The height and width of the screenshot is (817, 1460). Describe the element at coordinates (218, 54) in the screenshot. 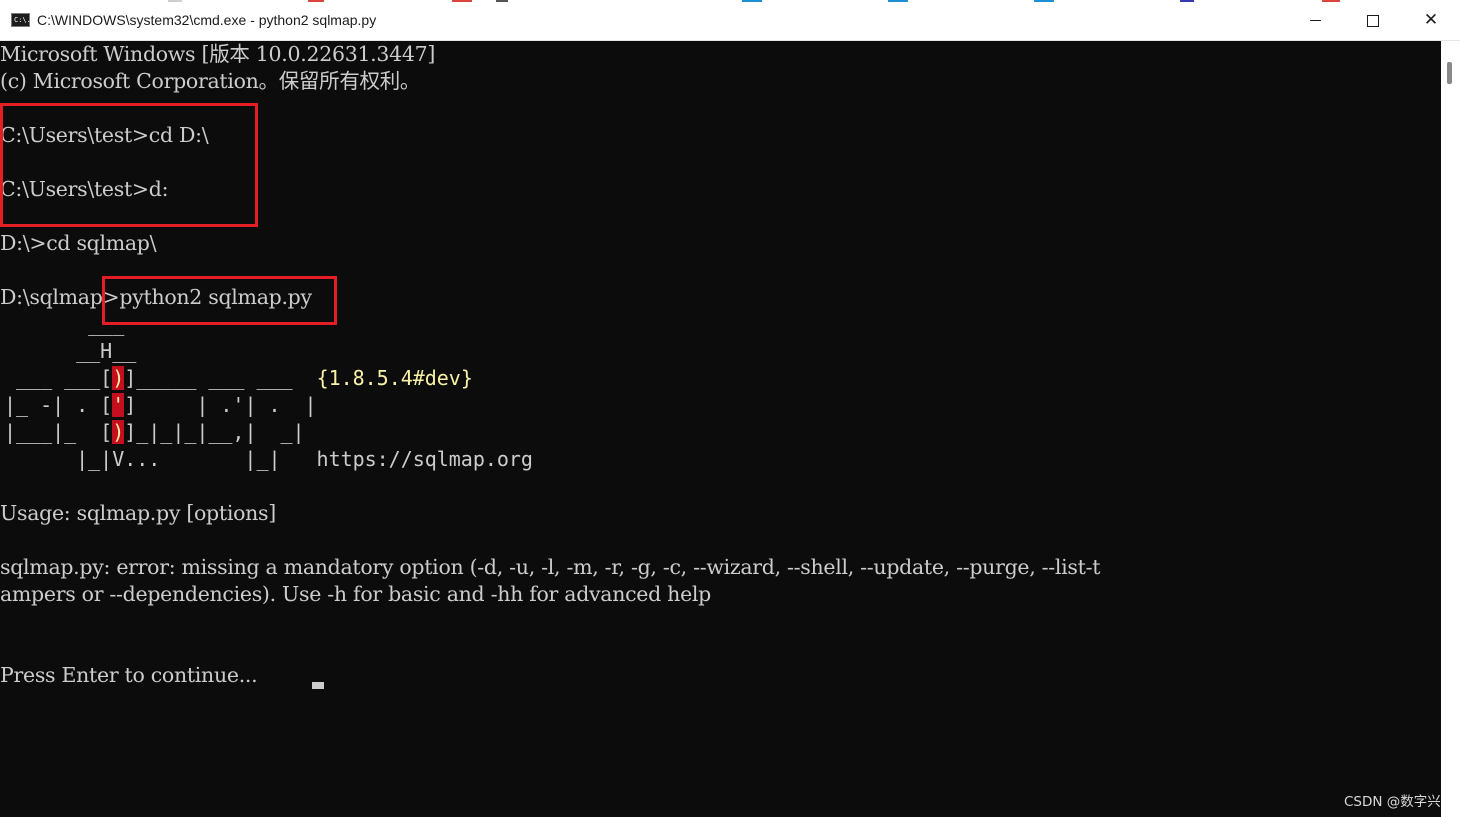

I see `console-line-version: Microsoft Windows [版本 10.0.22631.3447]` at that location.